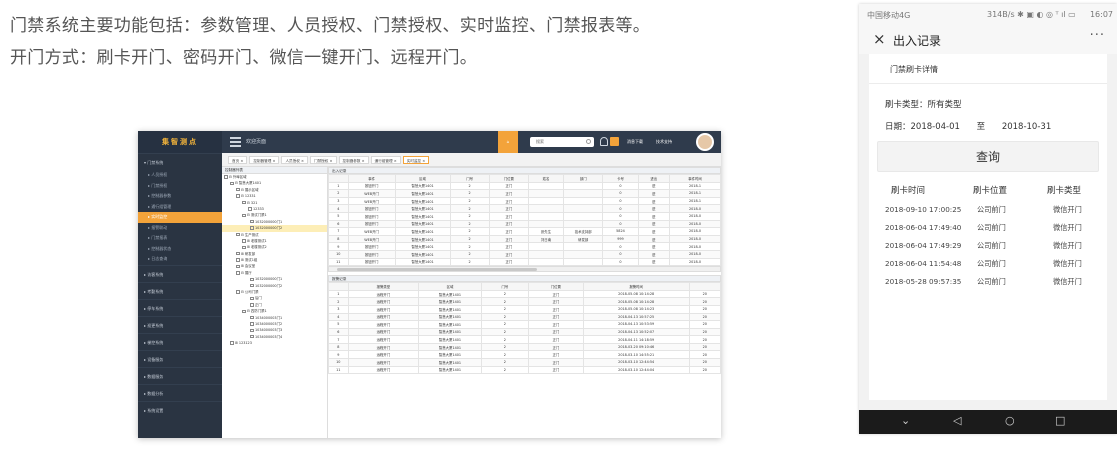 The height and width of the screenshot is (450, 1117). Describe the element at coordinates (524, 262) in the screenshot. I see `table-row: 11 按钮开门 智慧大厦1401 2 正门 0 进 2018-0` at that location.